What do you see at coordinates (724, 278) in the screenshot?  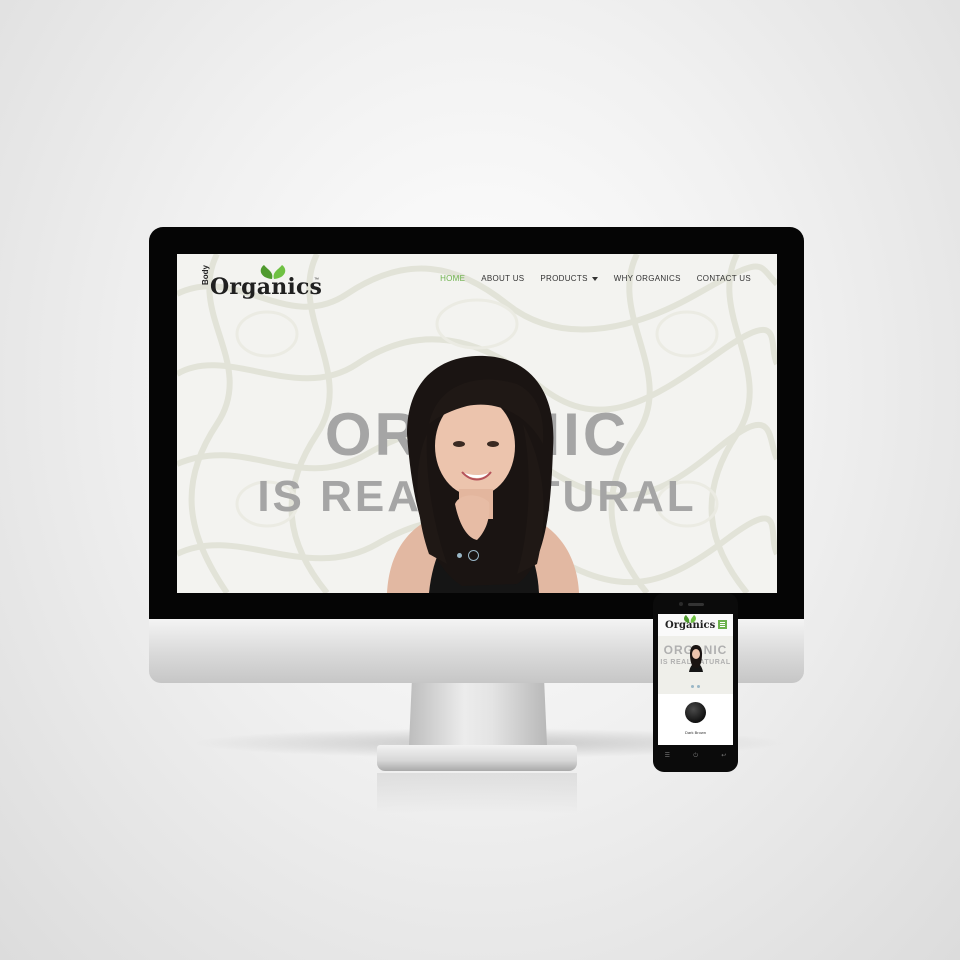 I see `nav-contact-us: CONTACT US` at bounding box center [724, 278].